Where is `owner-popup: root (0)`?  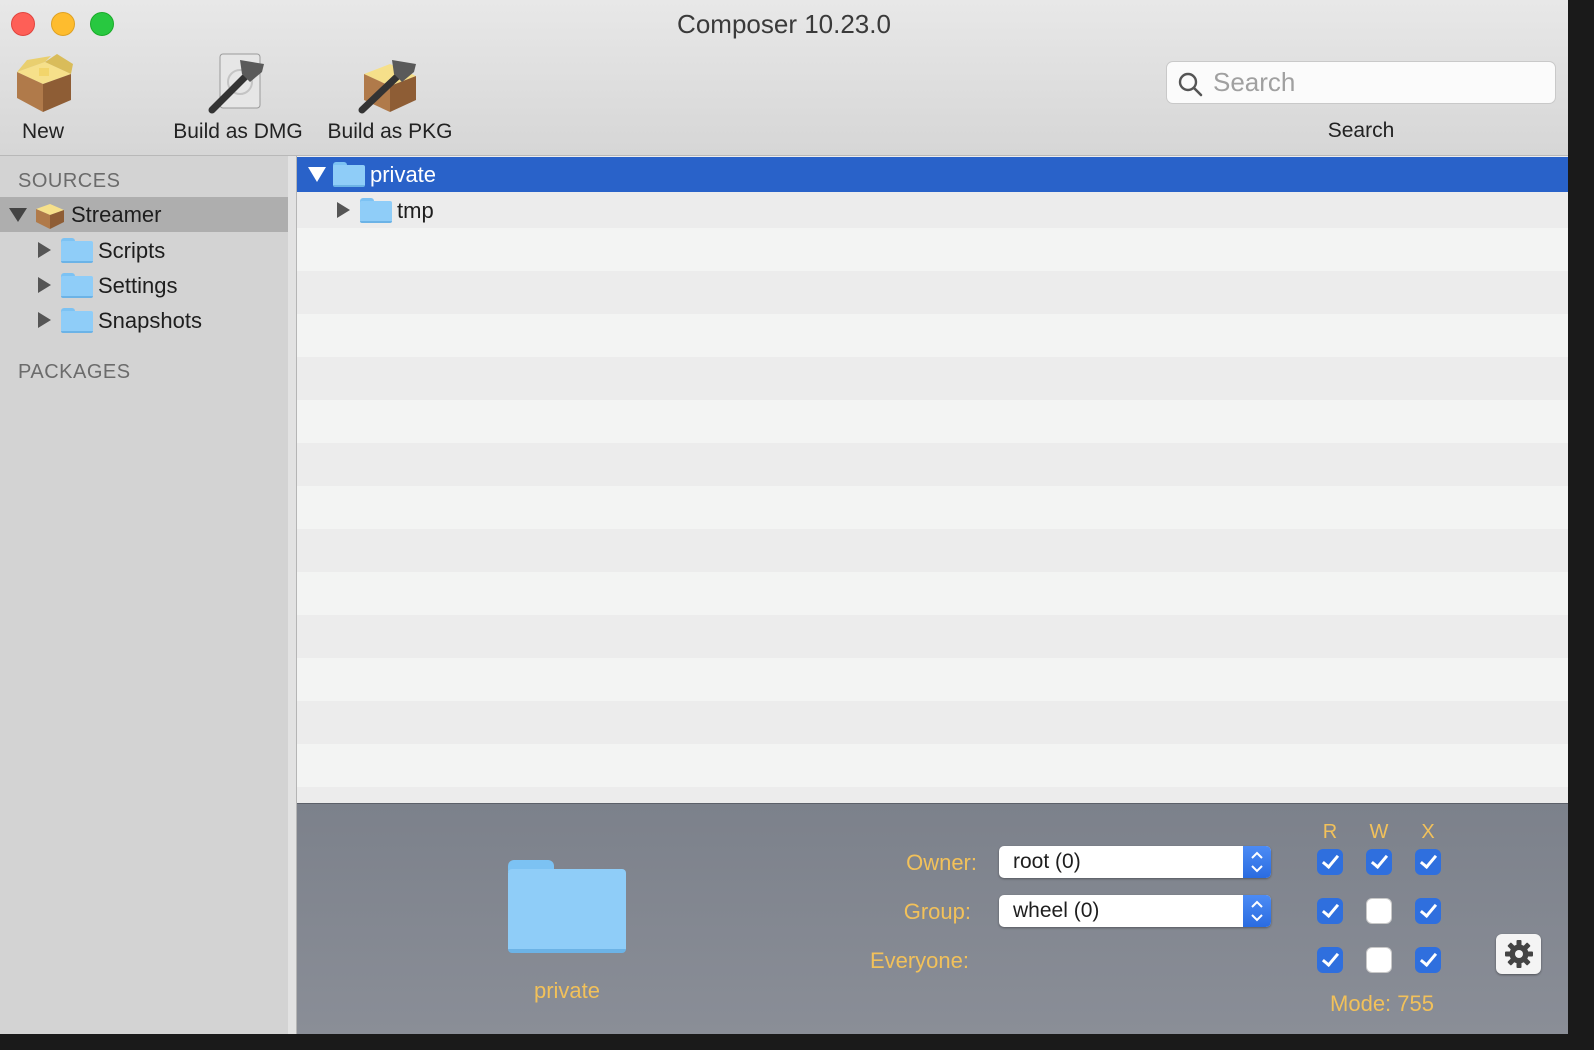
owner-popup: root (0) is located at coordinates (1135, 862).